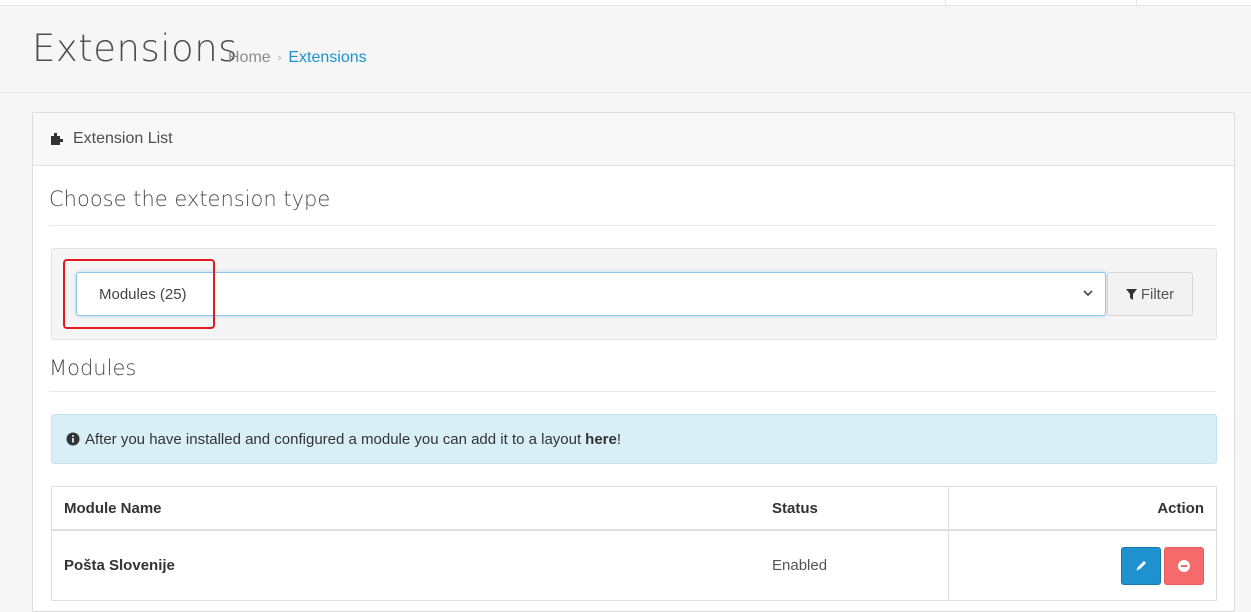 This screenshot has width=1251, height=612. I want to click on edit-button, so click(1141, 565).